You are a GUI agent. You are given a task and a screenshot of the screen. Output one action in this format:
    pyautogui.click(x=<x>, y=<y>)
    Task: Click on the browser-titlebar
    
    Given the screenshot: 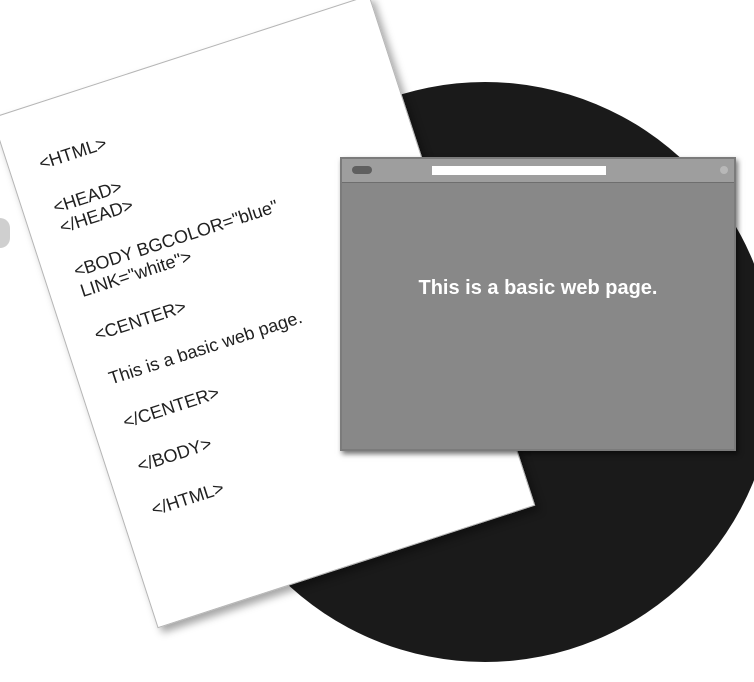 What is the action you would take?
    pyautogui.click(x=538, y=171)
    